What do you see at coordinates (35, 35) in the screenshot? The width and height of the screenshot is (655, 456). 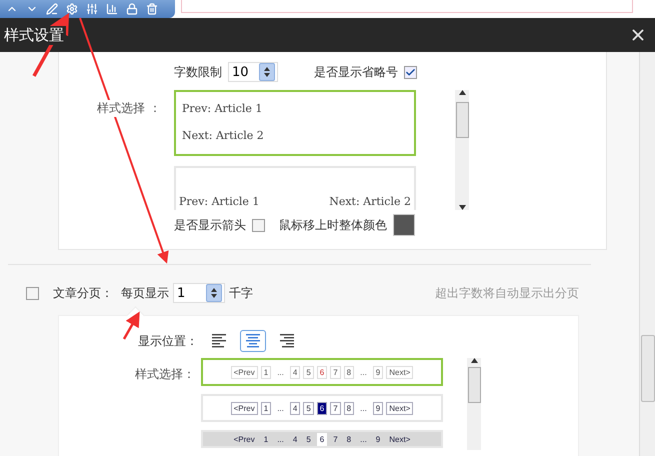 I see `dialog-title: 样式设置` at bounding box center [35, 35].